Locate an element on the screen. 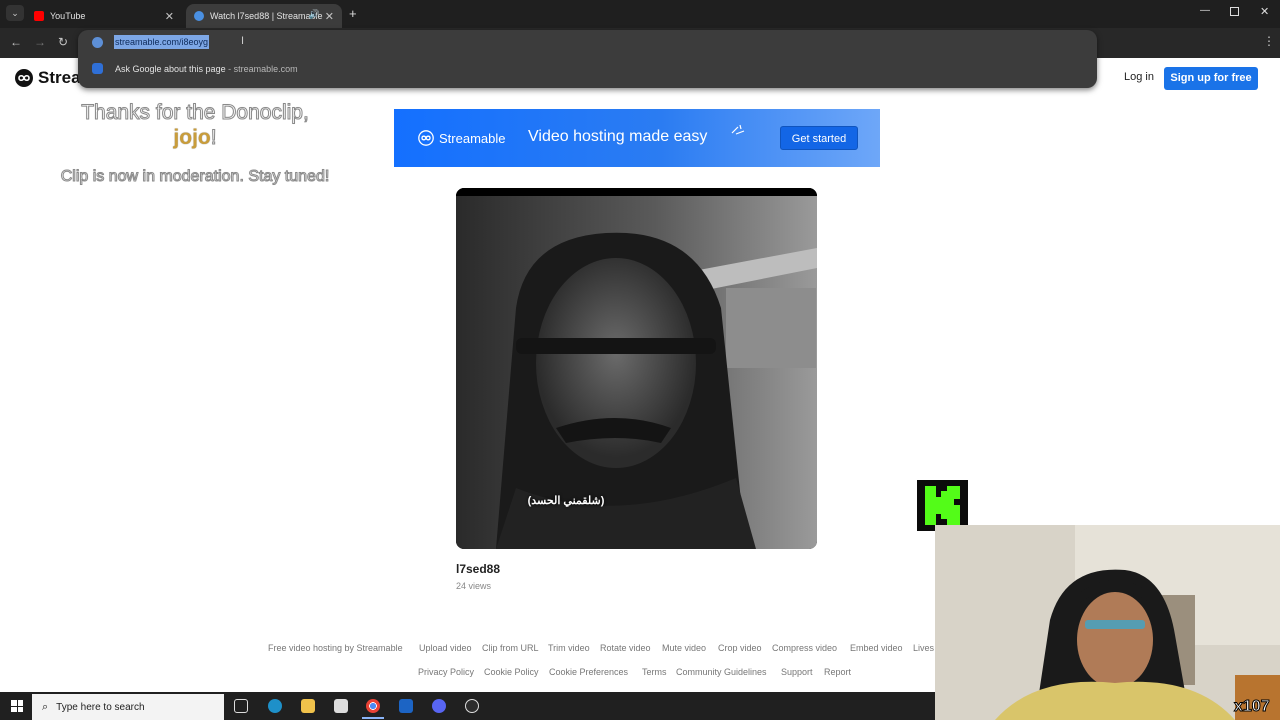  tab-streamable: Watch l7sed88 | Streamable 🔊 ✕ is located at coordinates (264, 16).